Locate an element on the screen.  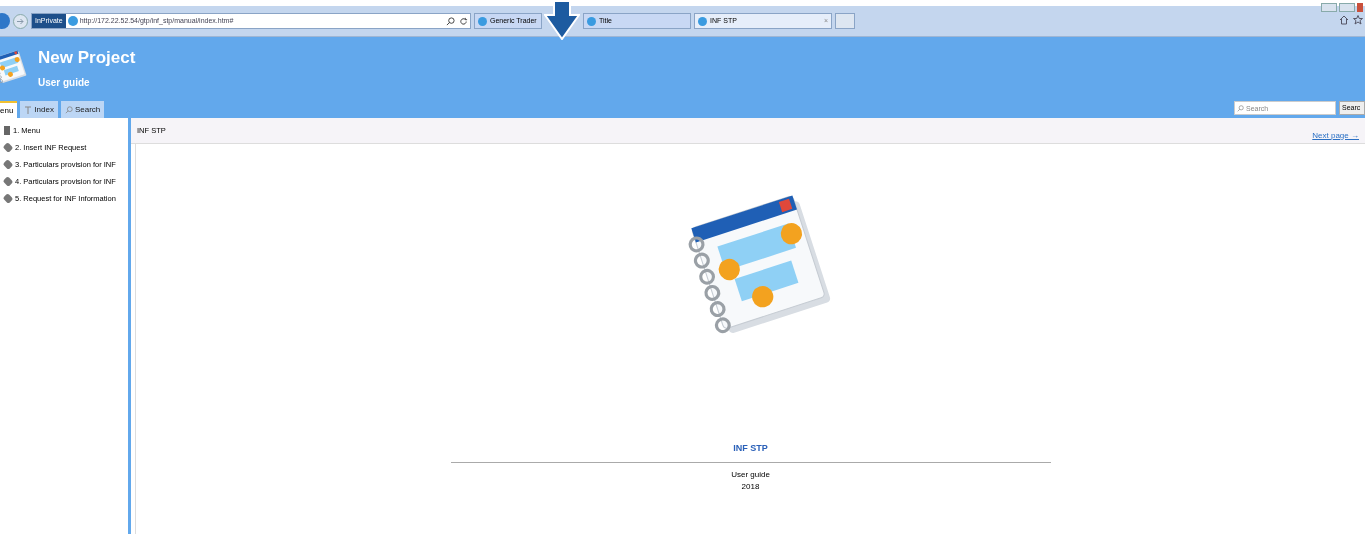
project-title: New Project is located at coordinates (87, 58).